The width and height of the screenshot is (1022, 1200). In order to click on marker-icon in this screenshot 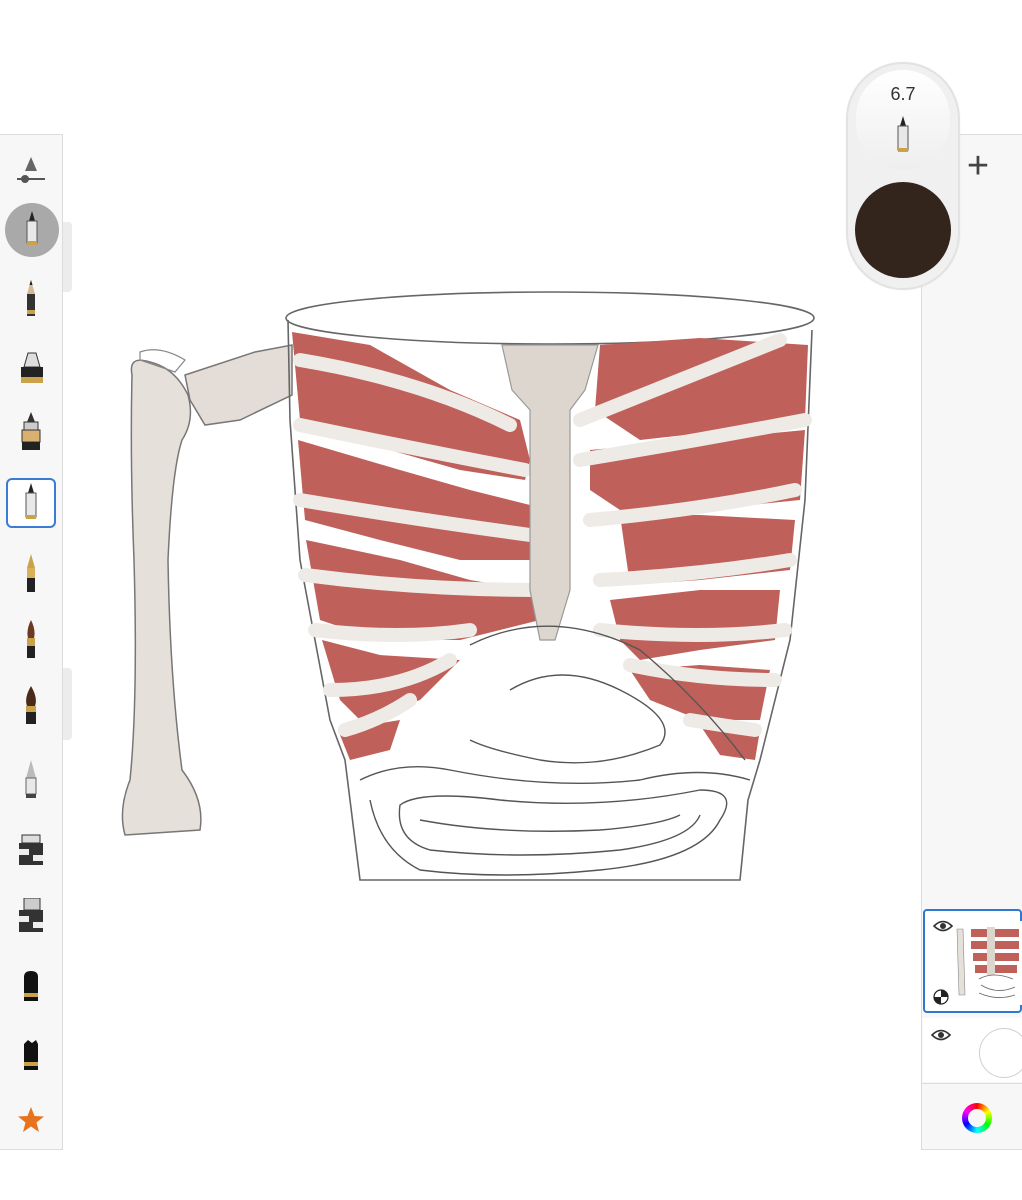, I will do `click(32, 367)`.